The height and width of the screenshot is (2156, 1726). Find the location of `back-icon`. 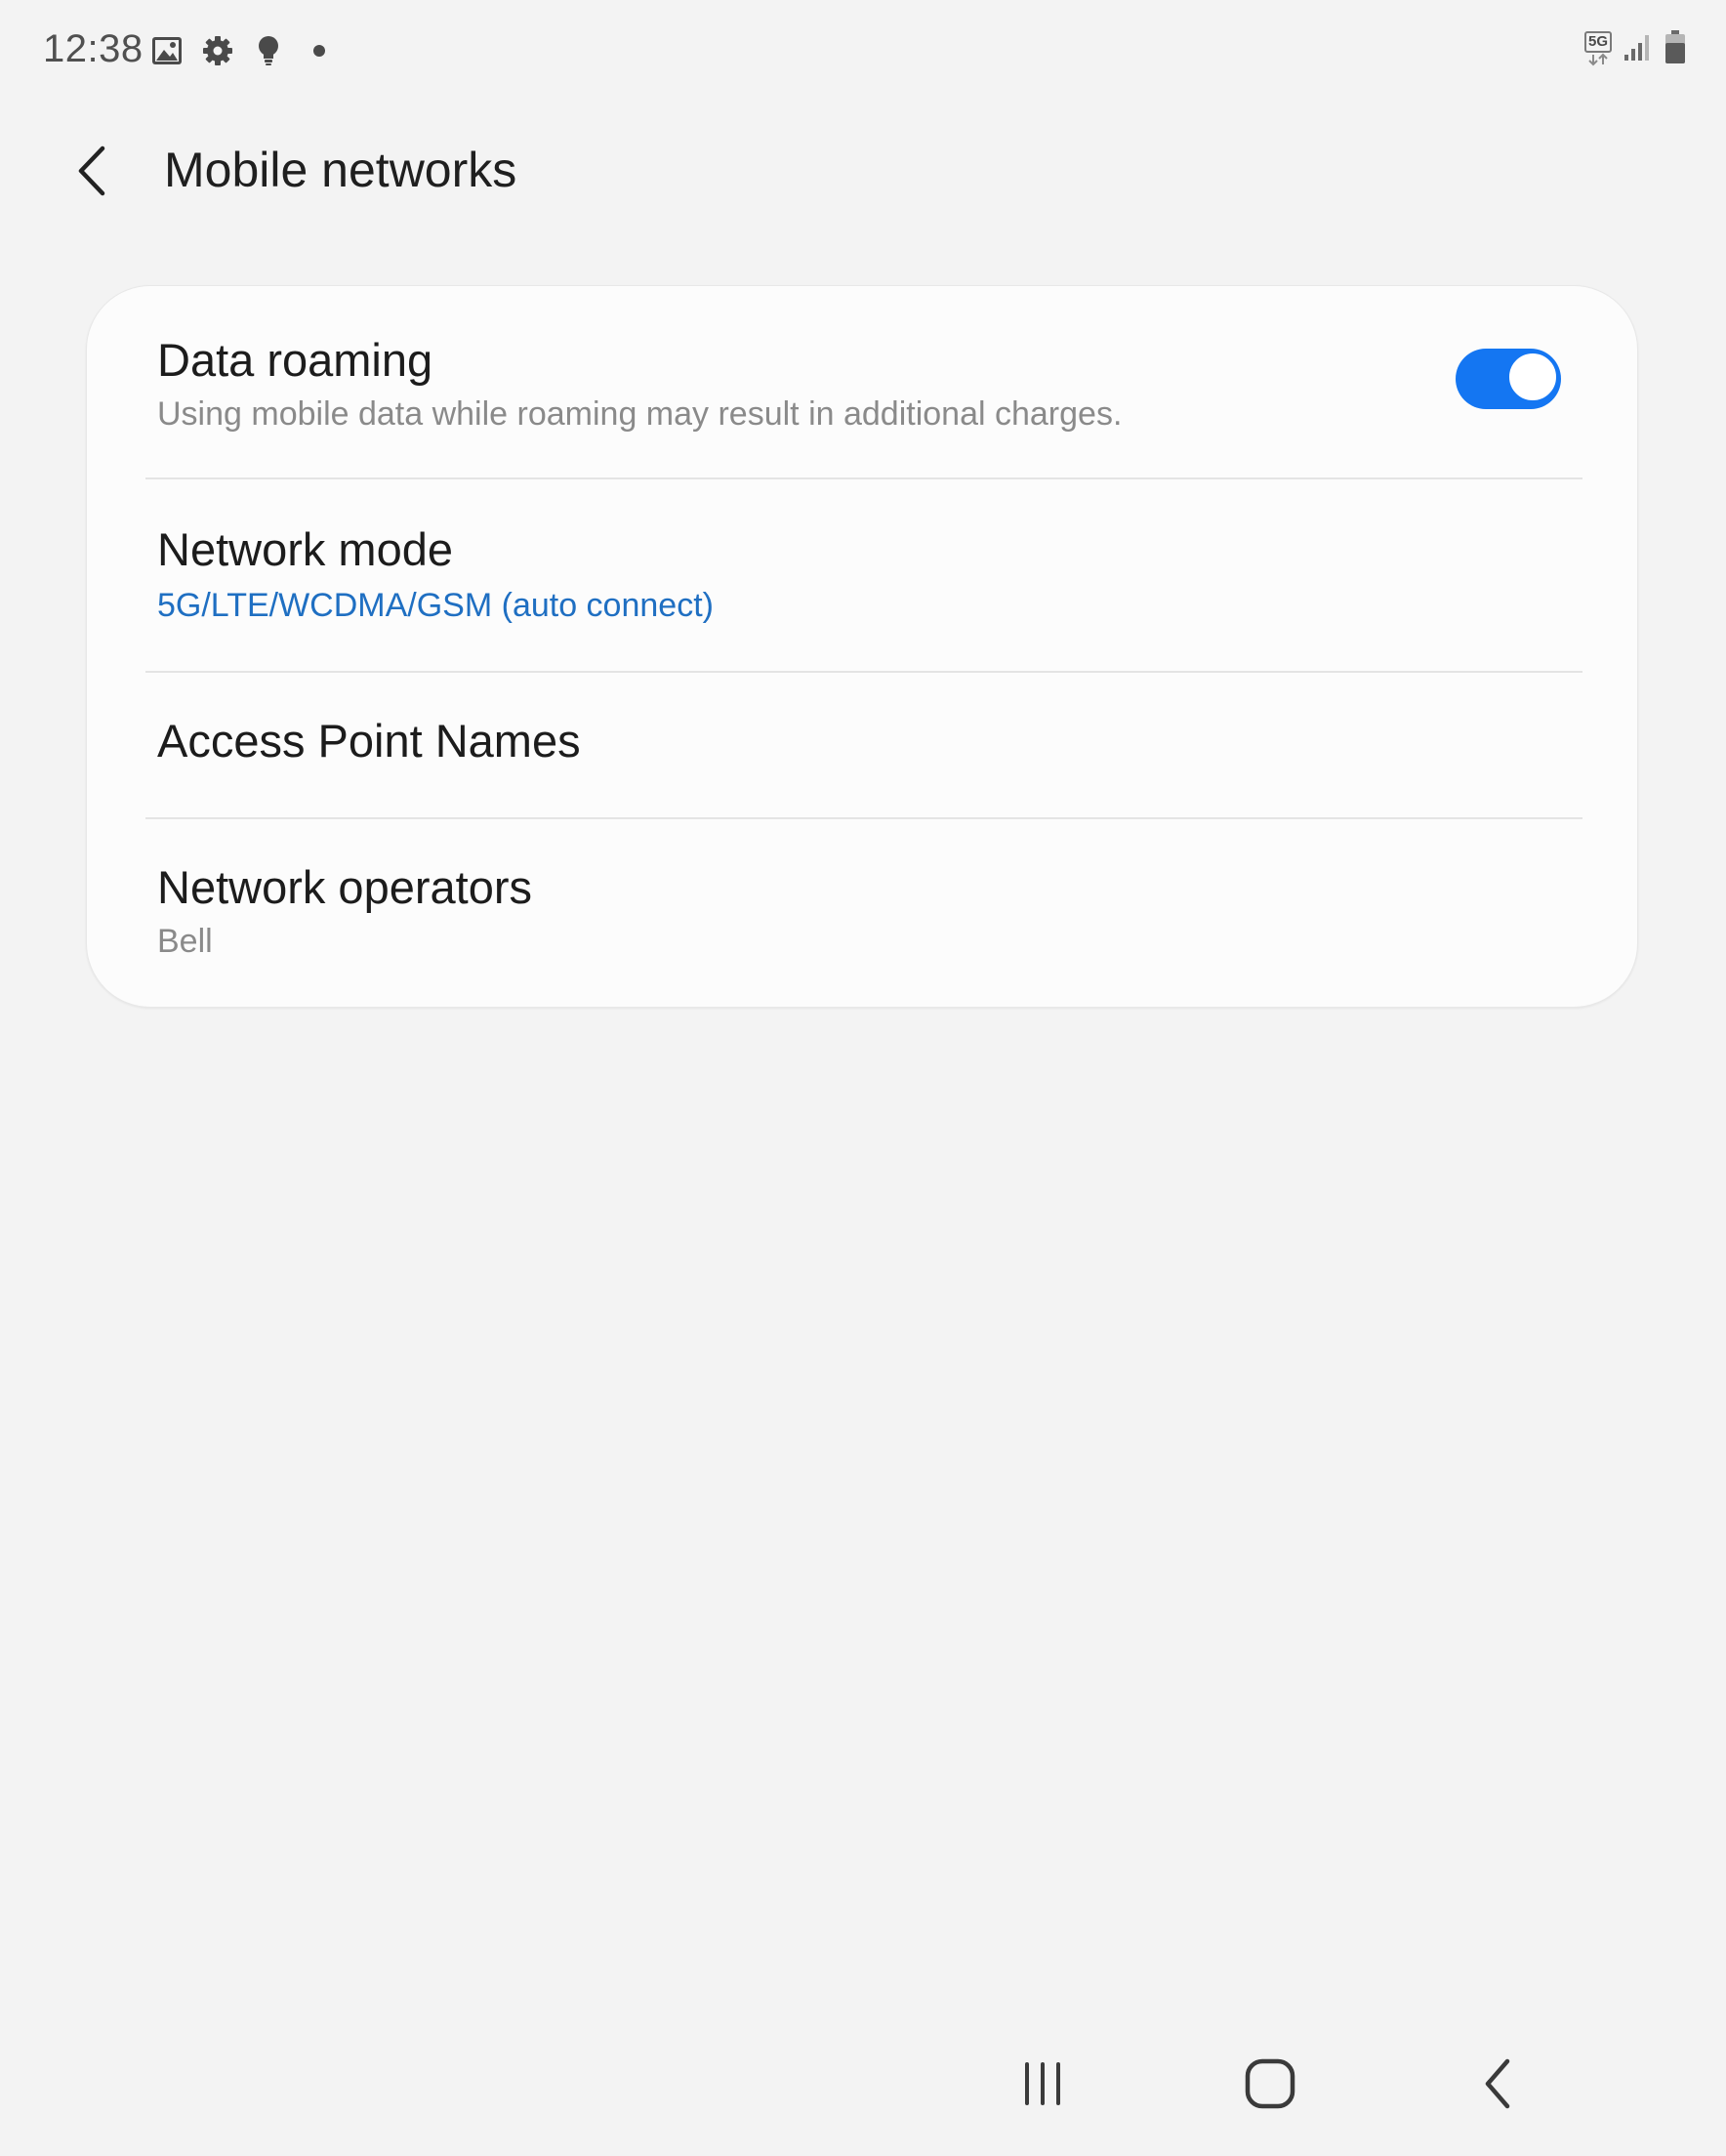

back-icon is located at coordinates (1497, 2084).